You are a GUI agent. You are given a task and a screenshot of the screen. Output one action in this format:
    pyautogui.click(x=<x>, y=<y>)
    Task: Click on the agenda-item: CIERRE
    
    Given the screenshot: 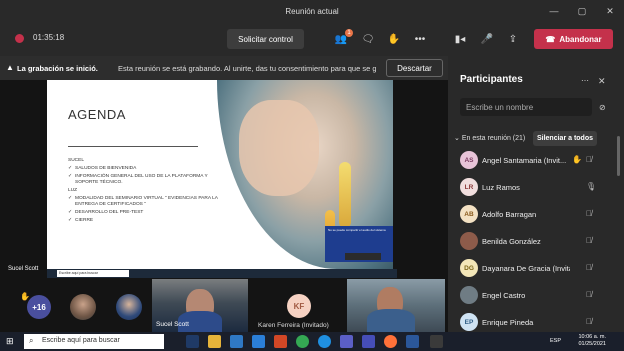 What is the action you would take?
    pyautogui.click(x=143, y=221)
    